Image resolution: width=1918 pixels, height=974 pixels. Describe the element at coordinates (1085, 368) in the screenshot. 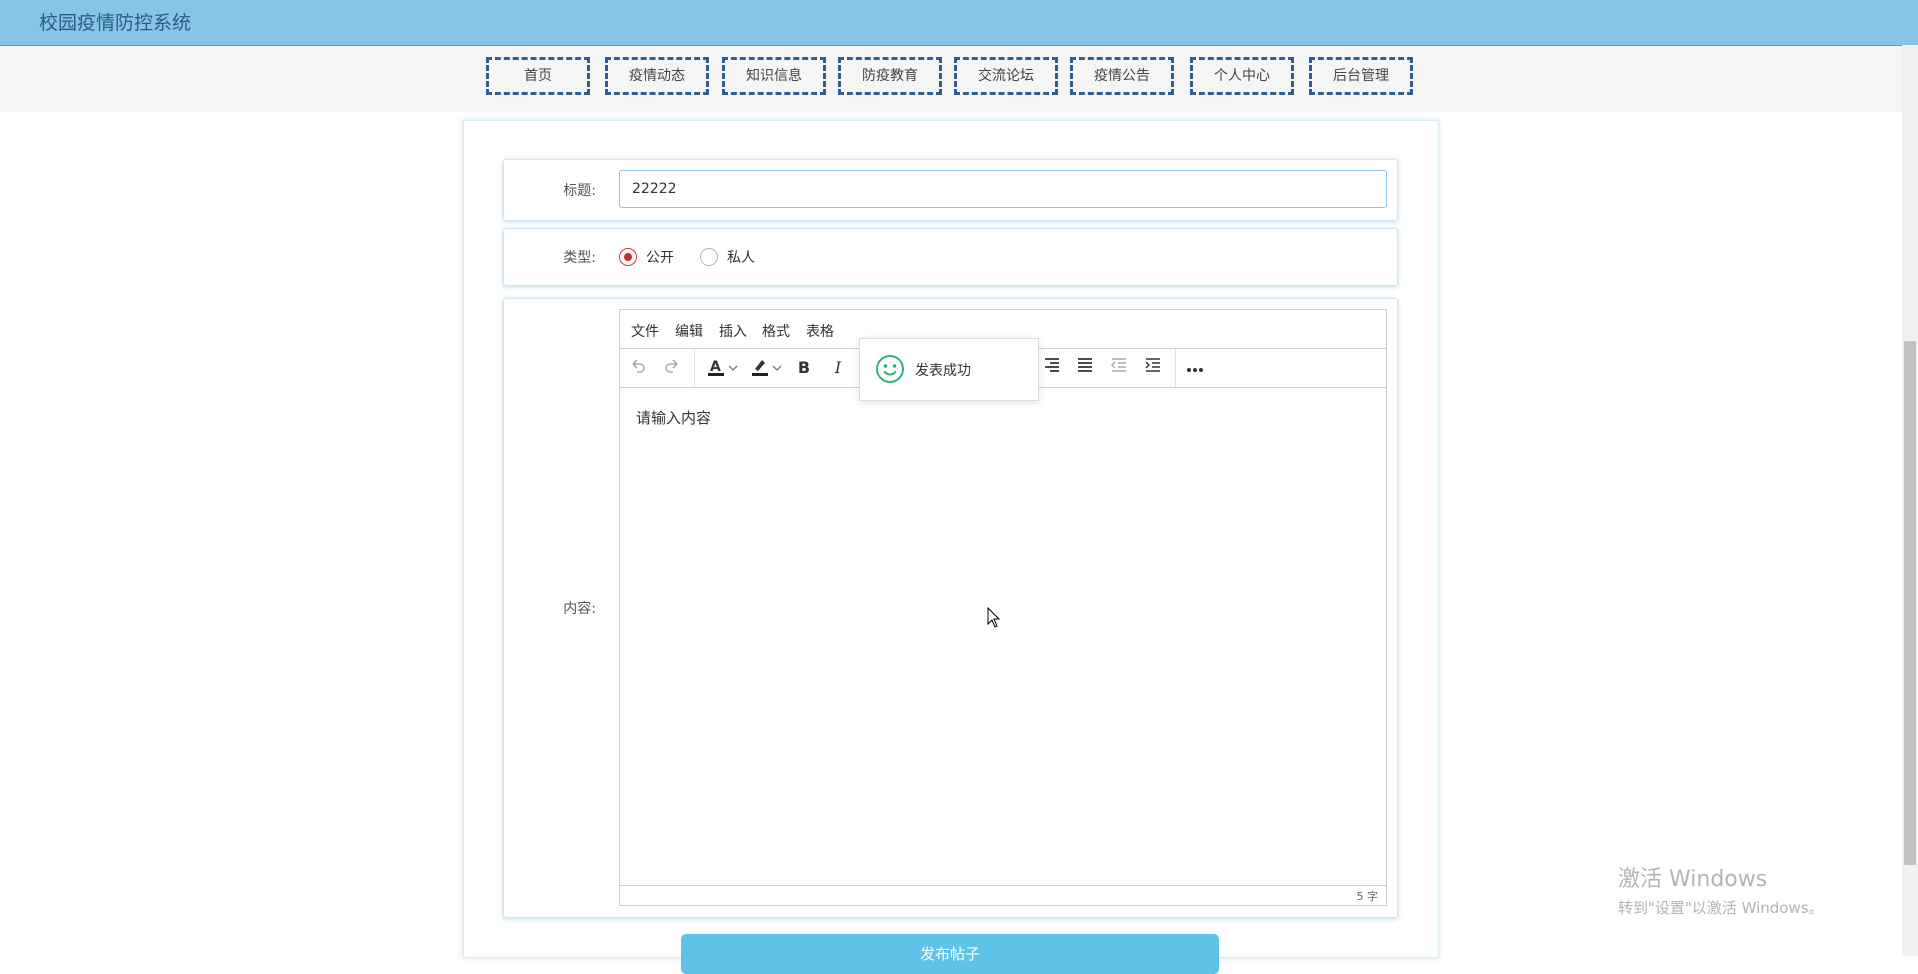

I see `justify-icon` at that location.